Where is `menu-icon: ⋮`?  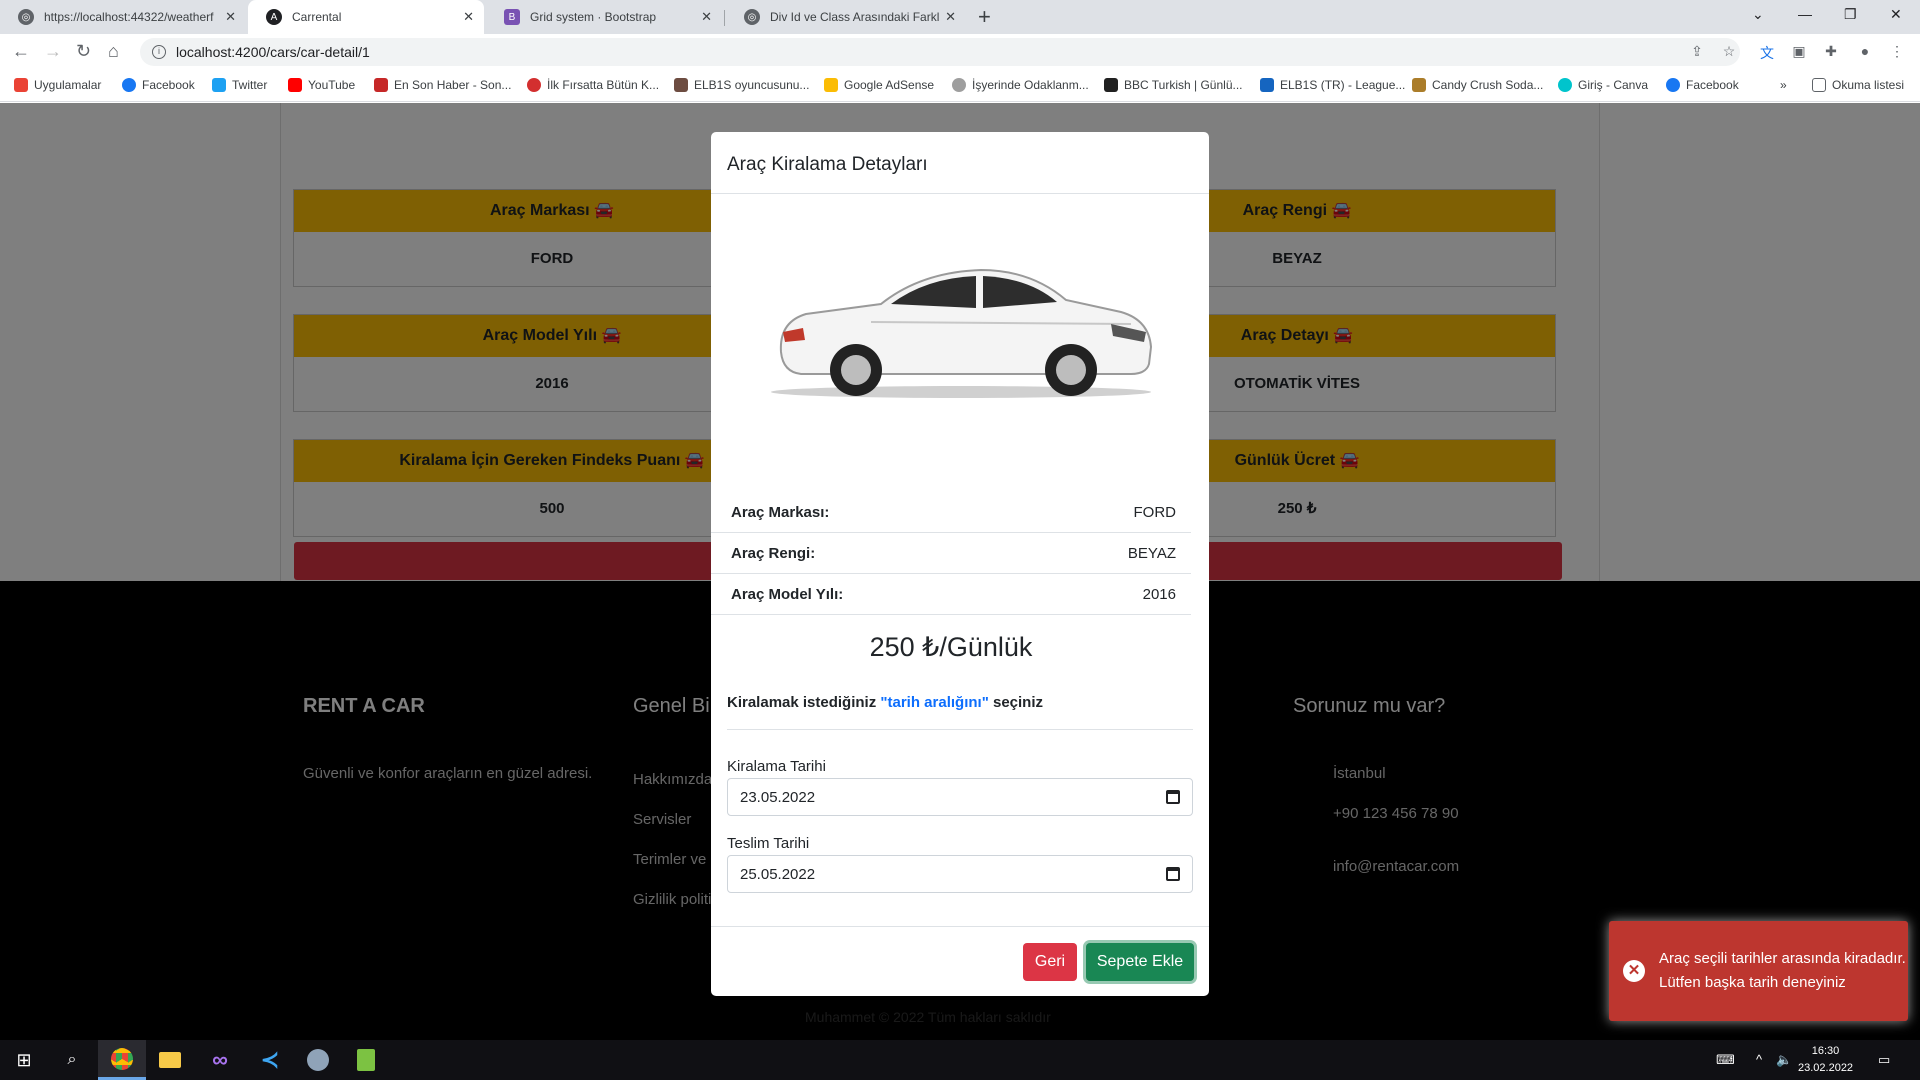
menu-icon: ⋮ is located at coordinates (1897, 52).